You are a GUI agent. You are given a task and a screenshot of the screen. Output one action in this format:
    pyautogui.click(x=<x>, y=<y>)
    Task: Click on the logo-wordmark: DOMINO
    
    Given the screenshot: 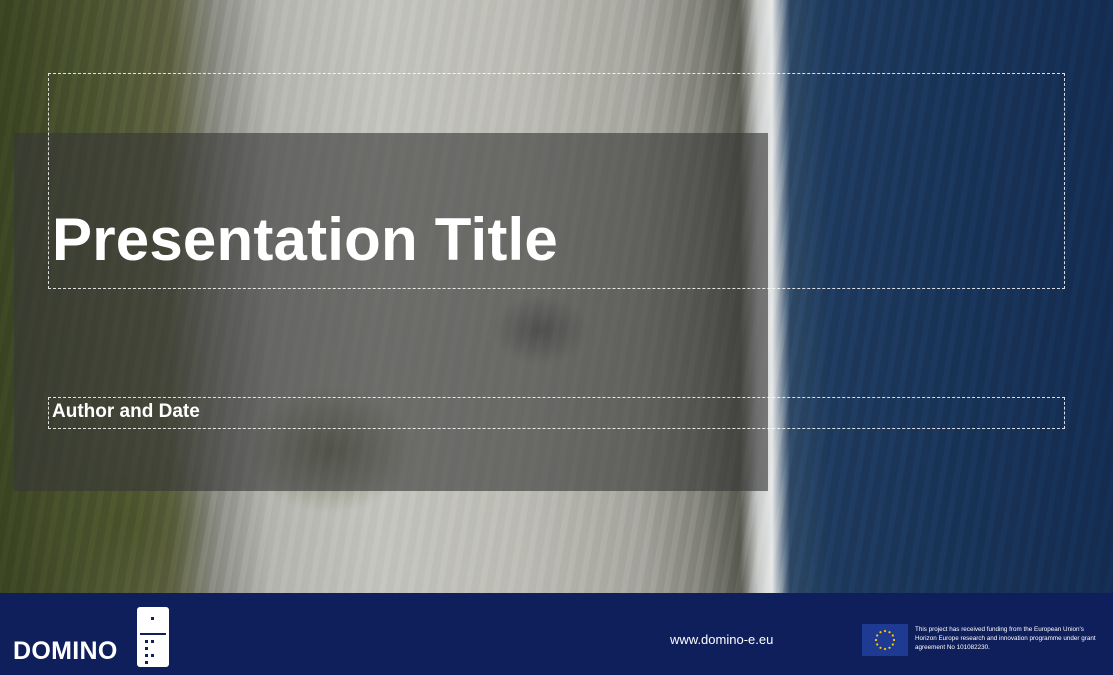 What is the action you would take?
    pyautogui.click(x=65, y=651)
    